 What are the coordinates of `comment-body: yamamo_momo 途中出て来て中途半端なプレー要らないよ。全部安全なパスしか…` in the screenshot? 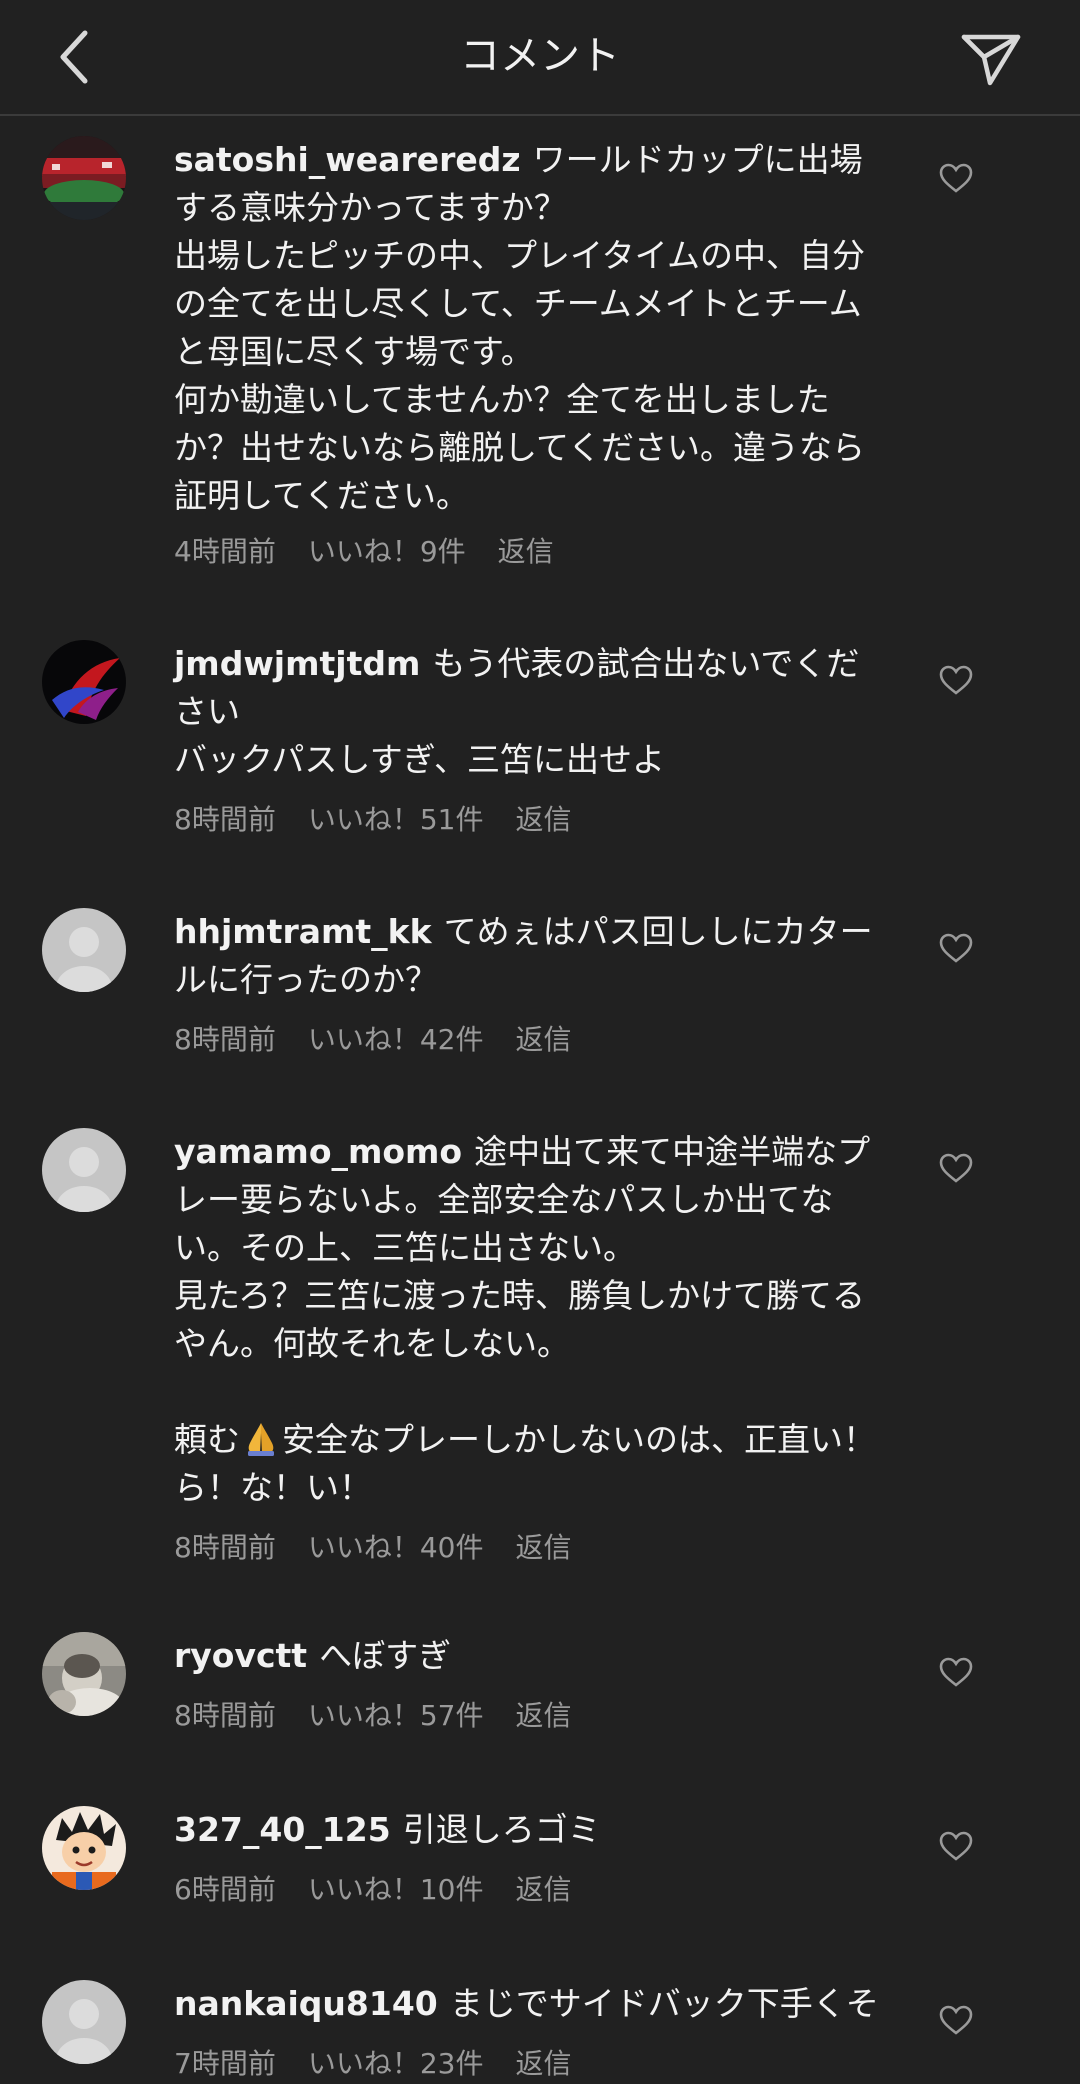 It's located at (532, 1320).